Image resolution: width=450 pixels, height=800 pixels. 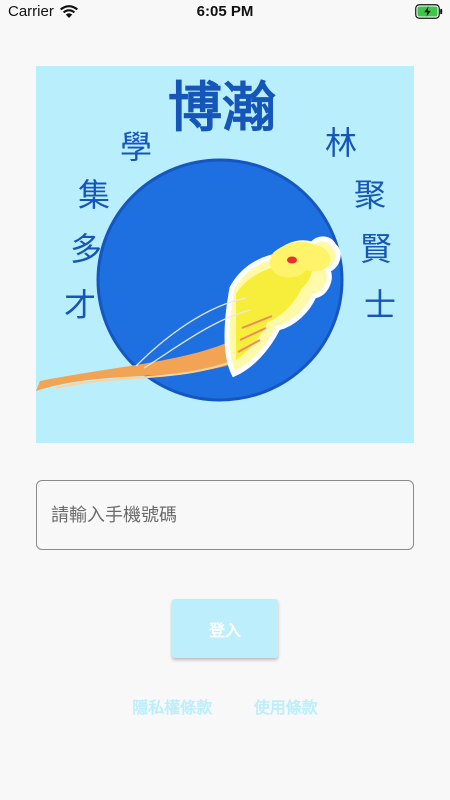 I want to click on battery-charging-icon, so click(x=429, y=11).